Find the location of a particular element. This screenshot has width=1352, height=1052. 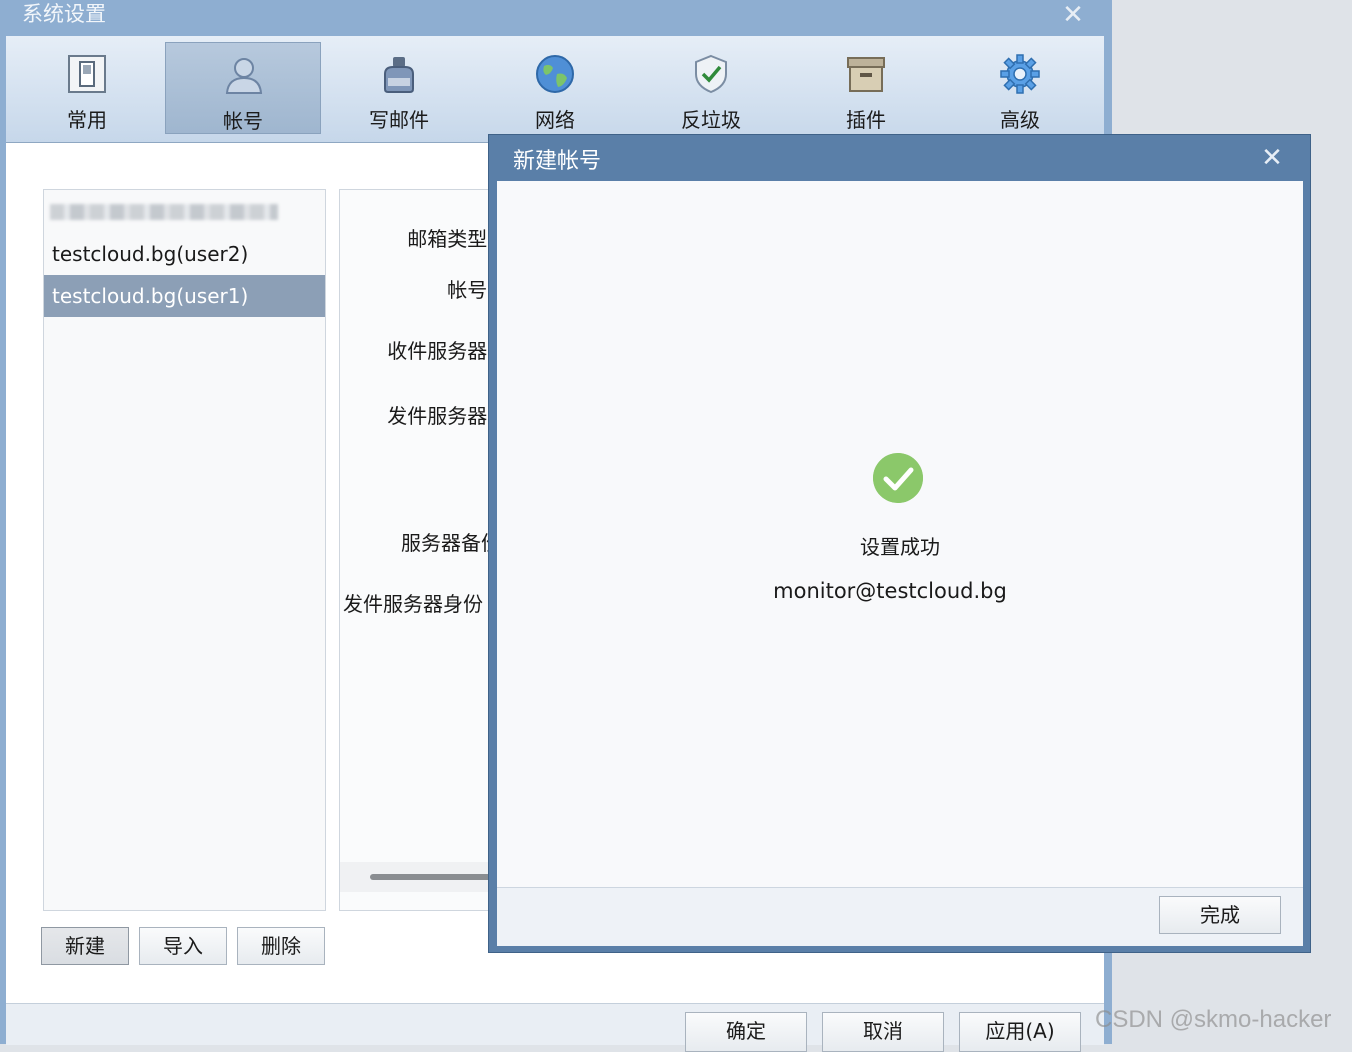

incoming-server-label: 收件服务器: is located at coordinates (440, 351).